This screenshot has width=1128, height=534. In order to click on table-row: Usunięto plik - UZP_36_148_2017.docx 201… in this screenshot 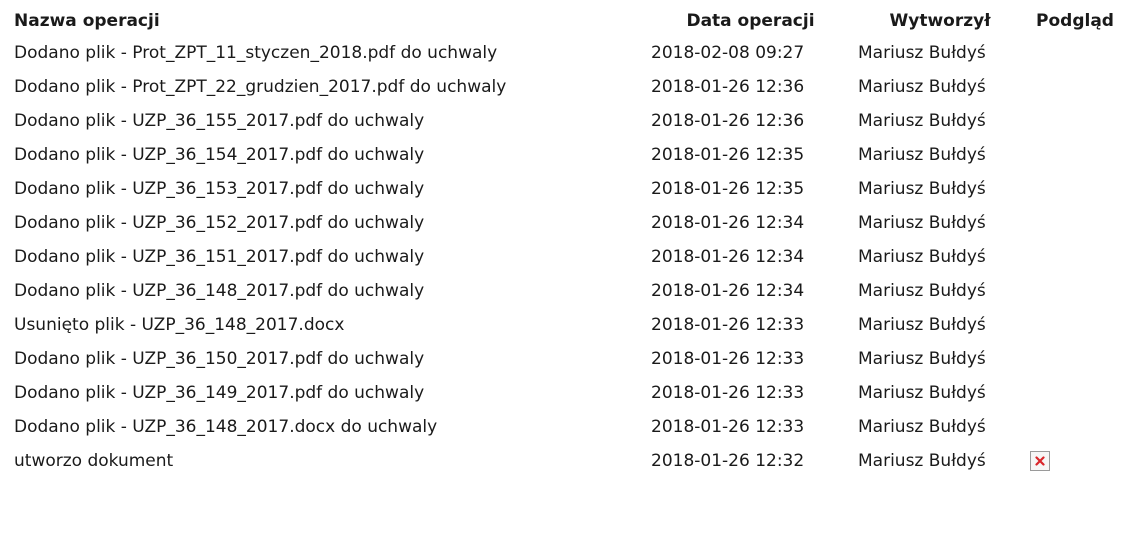, I will do `click(567, 325)`.